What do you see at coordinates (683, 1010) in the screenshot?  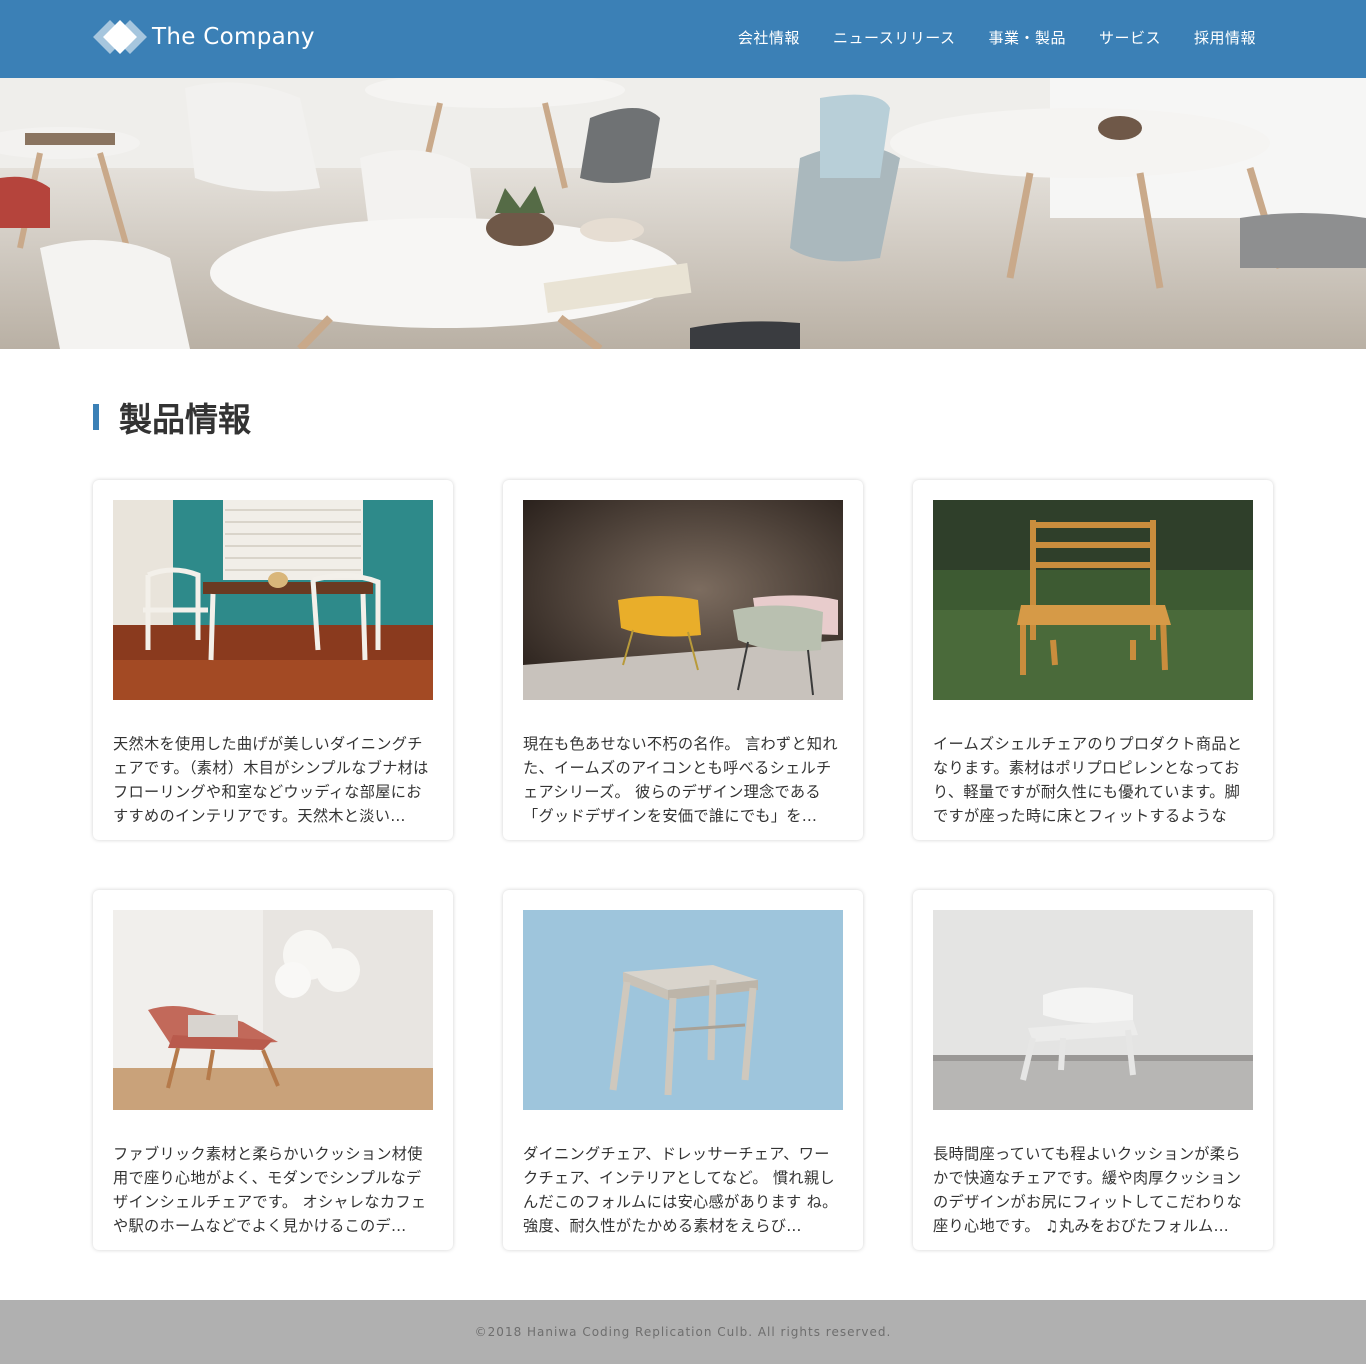 I see `product-image-stool` at bounding box center [683, 1010].